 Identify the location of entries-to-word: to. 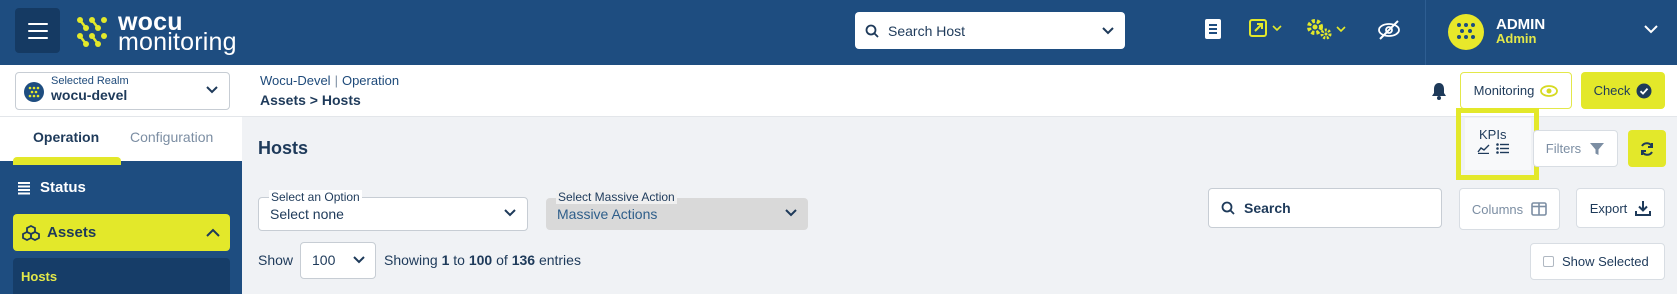
(459, 260).